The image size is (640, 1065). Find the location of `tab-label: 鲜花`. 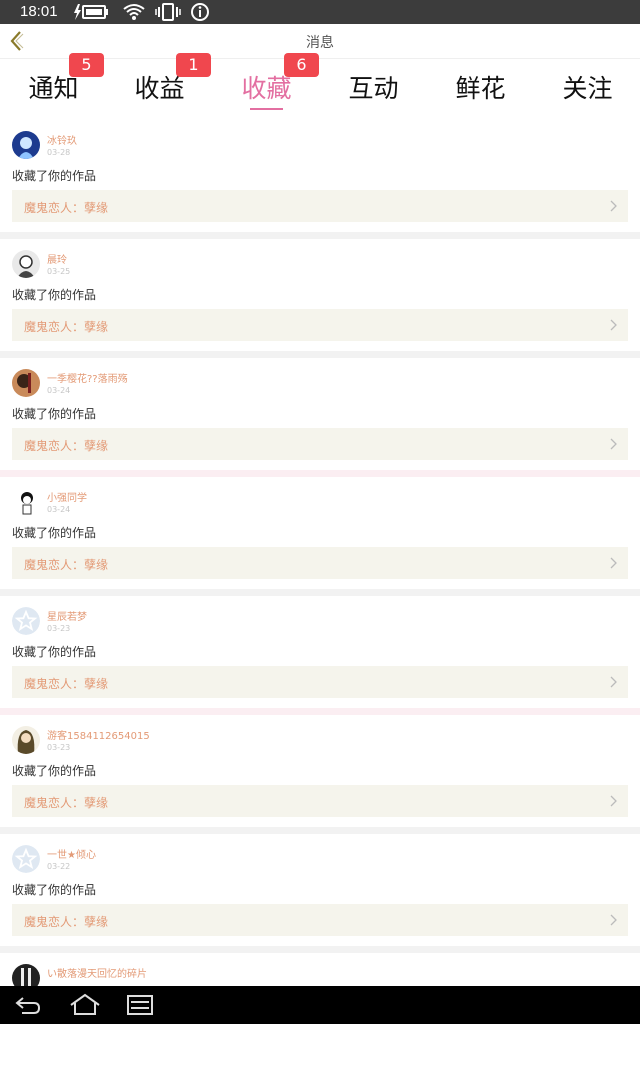

tab-label: 鲜花 is located at coordinates (480, 88).